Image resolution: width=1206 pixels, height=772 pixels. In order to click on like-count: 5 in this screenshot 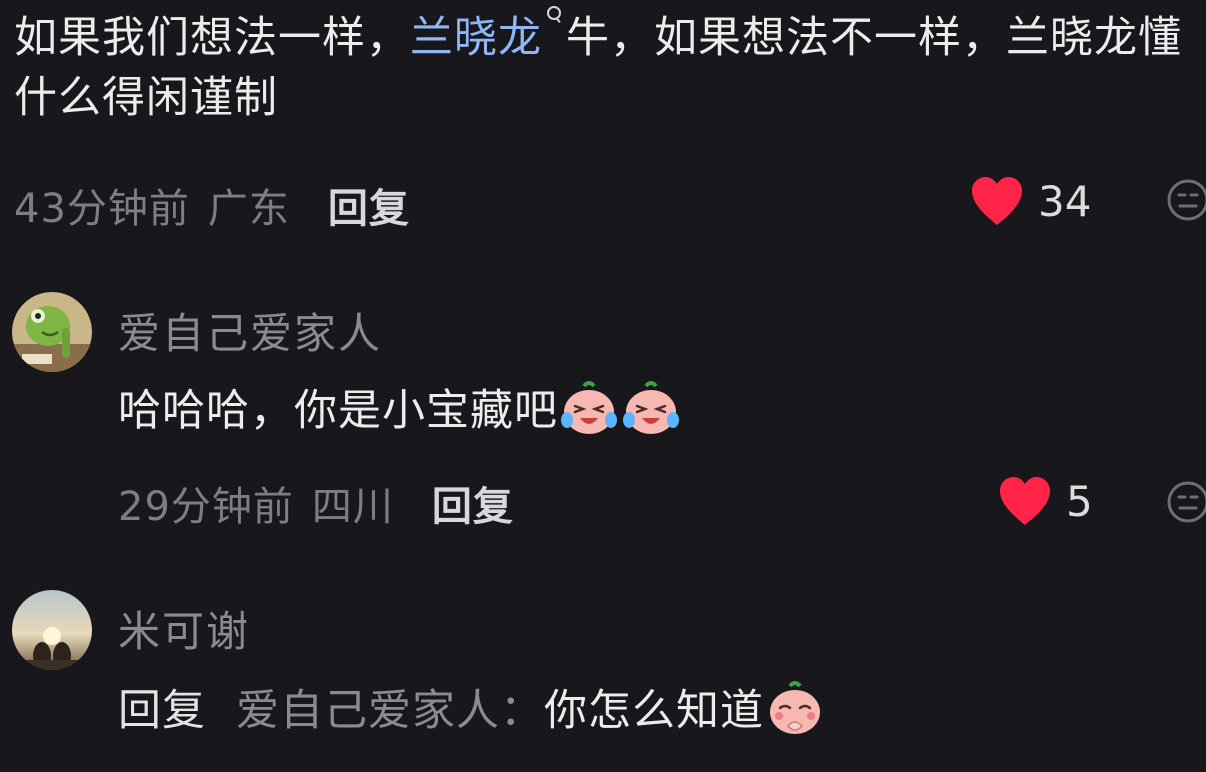, I will do `click(1079, 501)`.